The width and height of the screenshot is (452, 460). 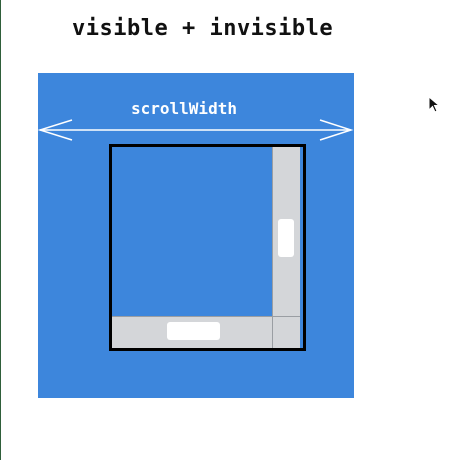 I want to click on vertical-scrollbar-thumb, so click(x=286, y=238).